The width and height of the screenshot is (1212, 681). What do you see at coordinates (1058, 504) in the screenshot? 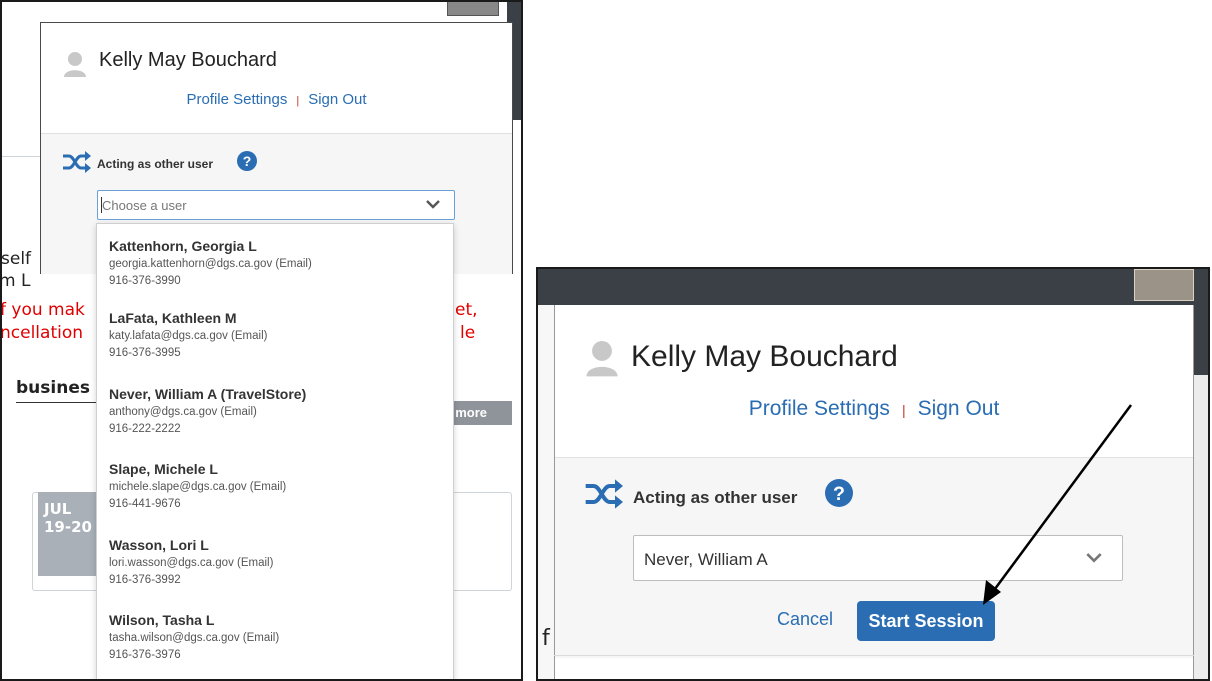
I see `annotation-arrow` at bounding box center [1058, 504].